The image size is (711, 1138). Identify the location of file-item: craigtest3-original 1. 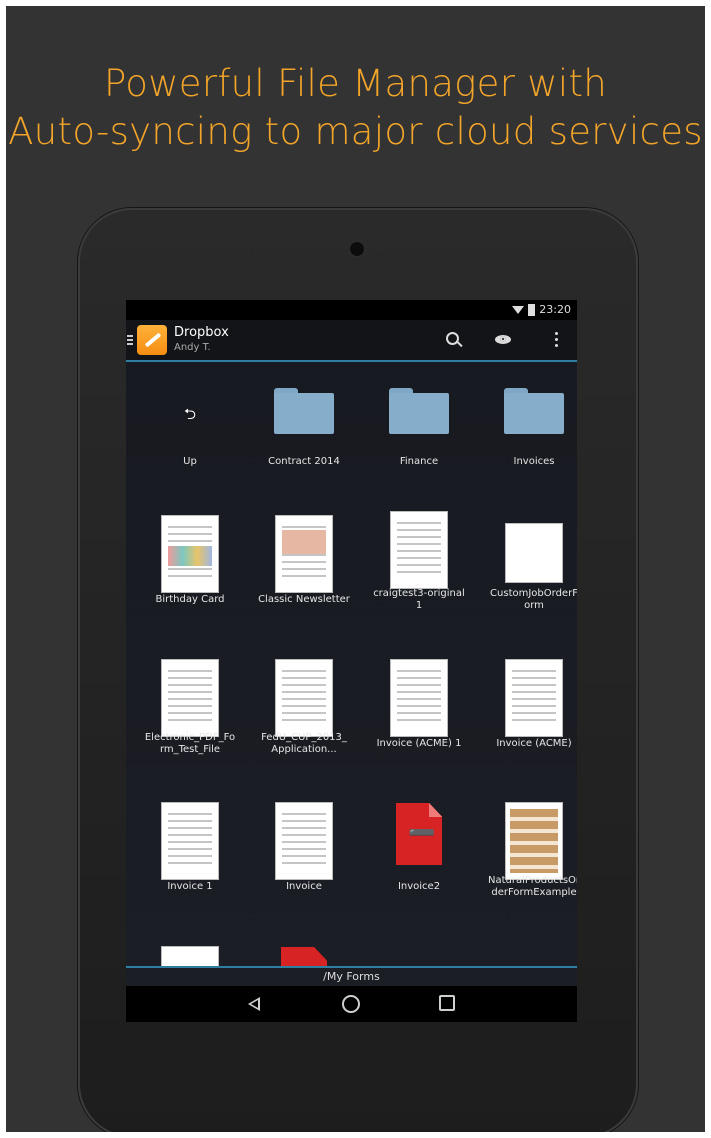
(419, 570).